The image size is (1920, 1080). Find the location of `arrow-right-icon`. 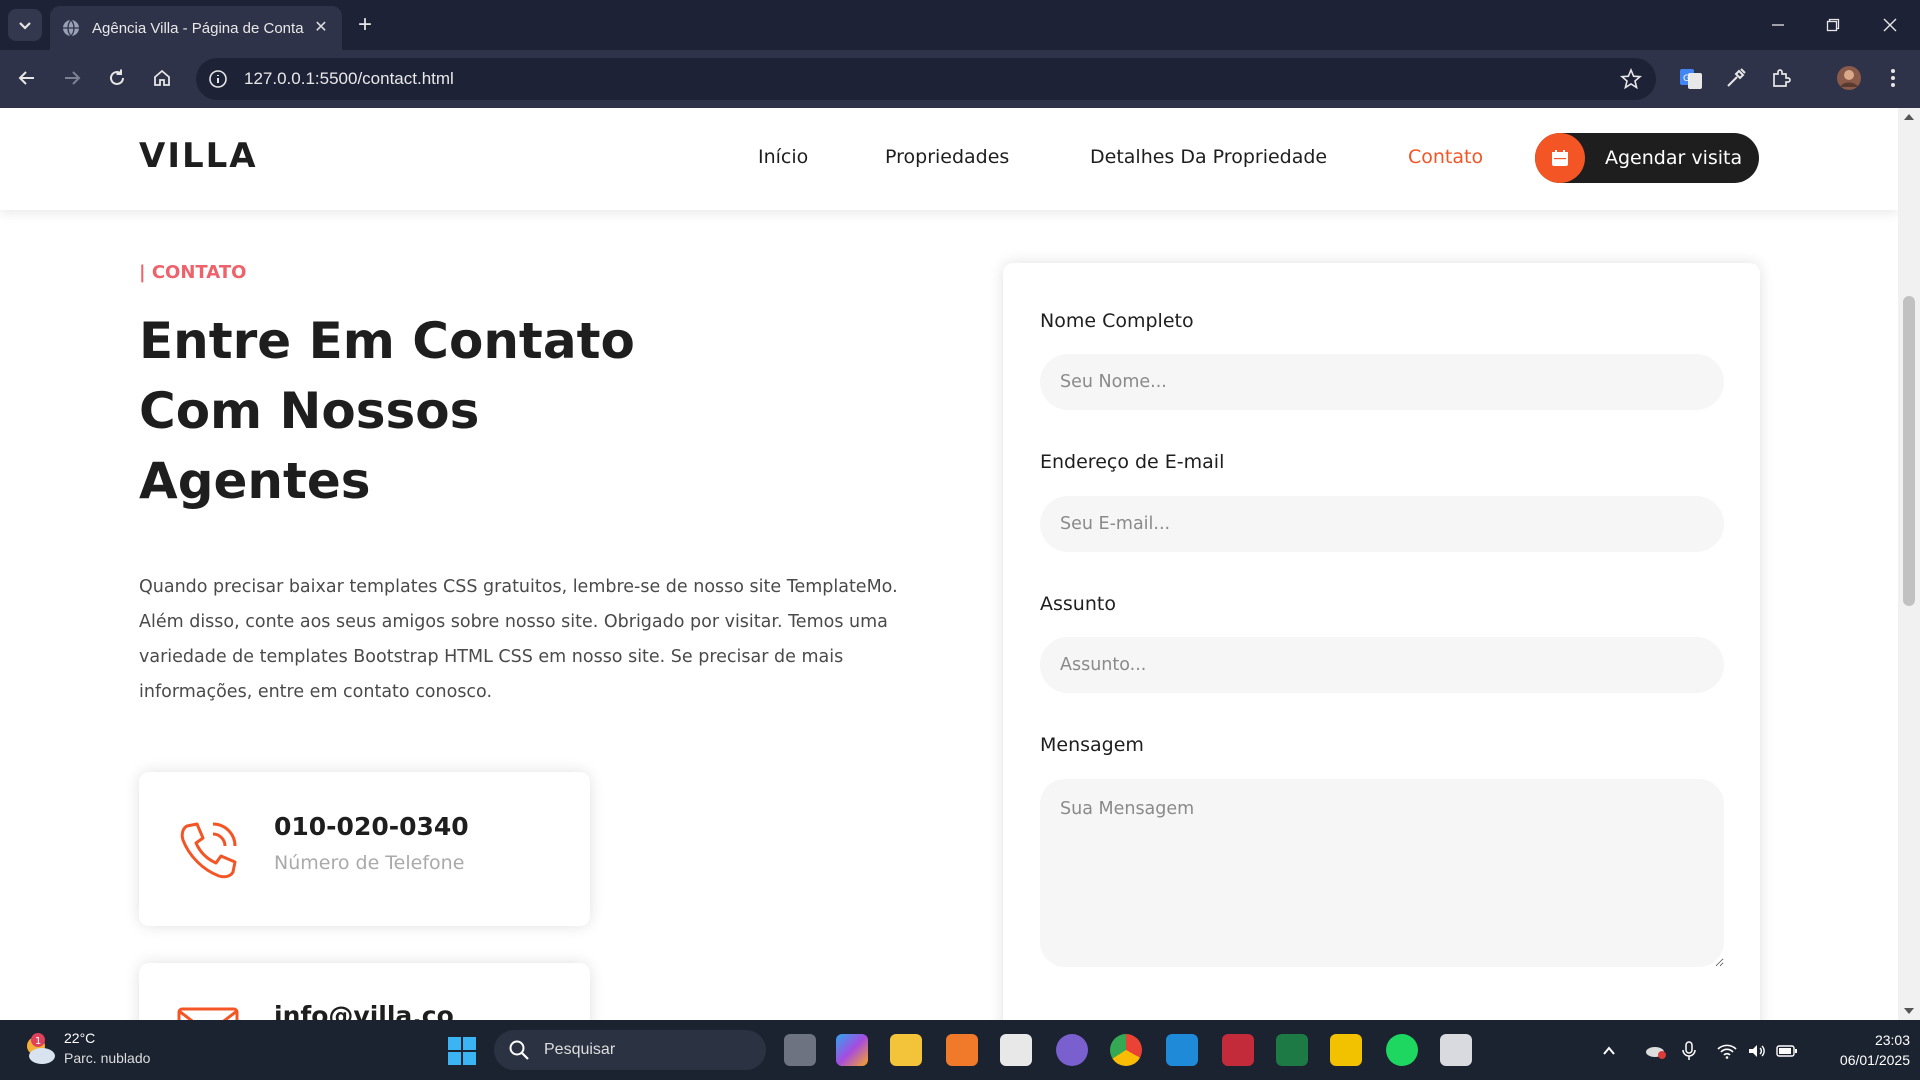

arrow-right-icon is located at coordinates (73, 78).